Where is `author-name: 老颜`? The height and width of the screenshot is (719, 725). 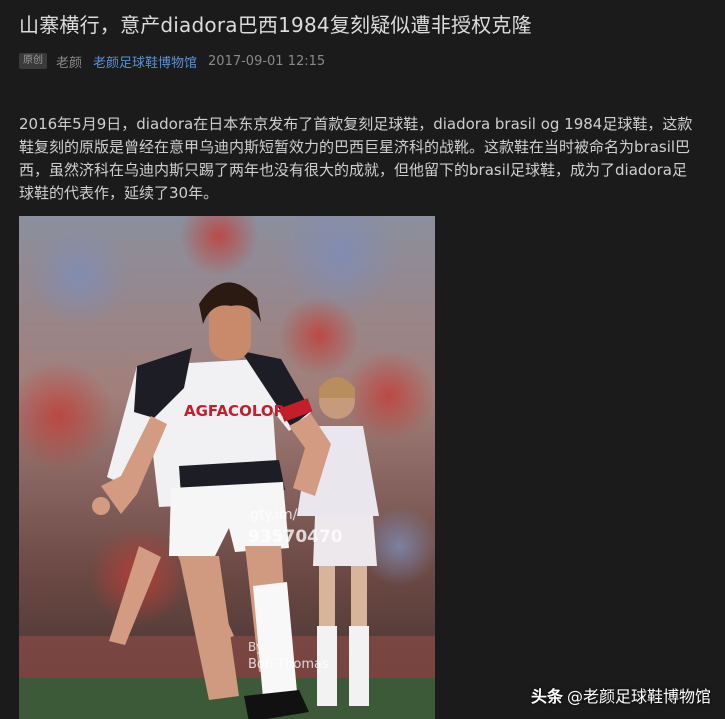
author-name: 老颜 is located at coordinates (69, 63).